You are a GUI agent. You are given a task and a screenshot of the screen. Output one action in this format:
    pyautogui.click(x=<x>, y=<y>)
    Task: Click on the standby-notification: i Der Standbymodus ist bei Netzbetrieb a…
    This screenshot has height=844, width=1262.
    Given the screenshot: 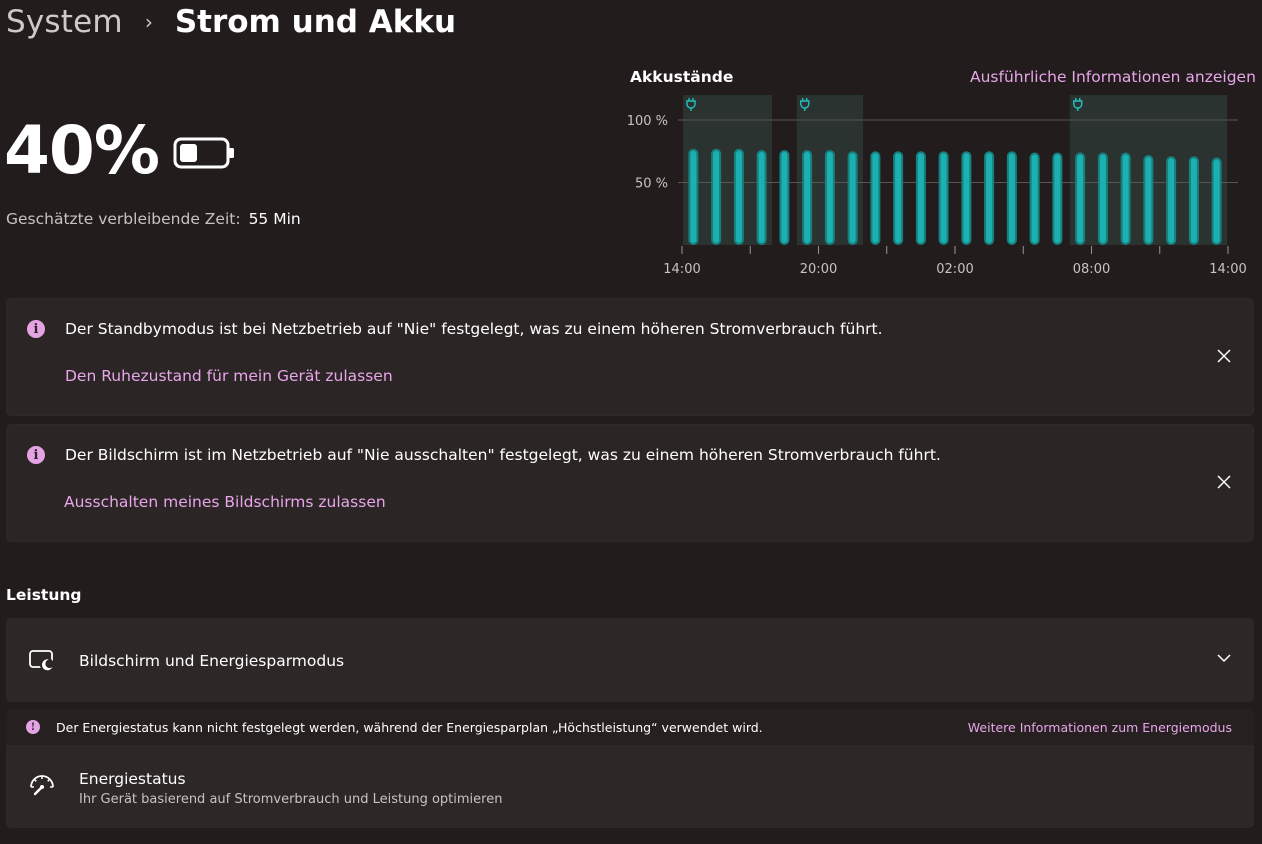 What is the action you would take?
    pyautogui.click(x=630, y=357)
    